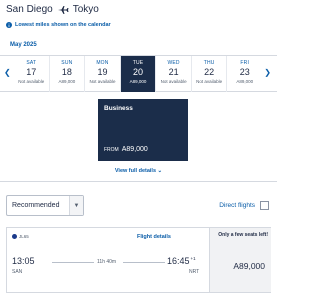 The height and width of the screenshot is (300, 320). Describe the element at coordinates (7, 72) in the screenshot. I see `previous-dates-chevron-icon: ❮` at that location.